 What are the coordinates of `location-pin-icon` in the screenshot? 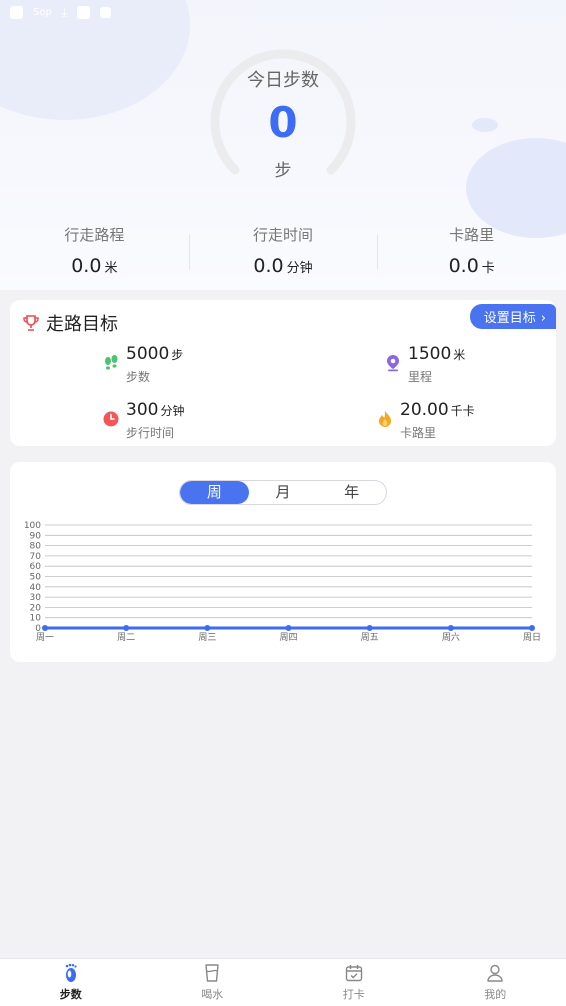 It's located at (393, 363).